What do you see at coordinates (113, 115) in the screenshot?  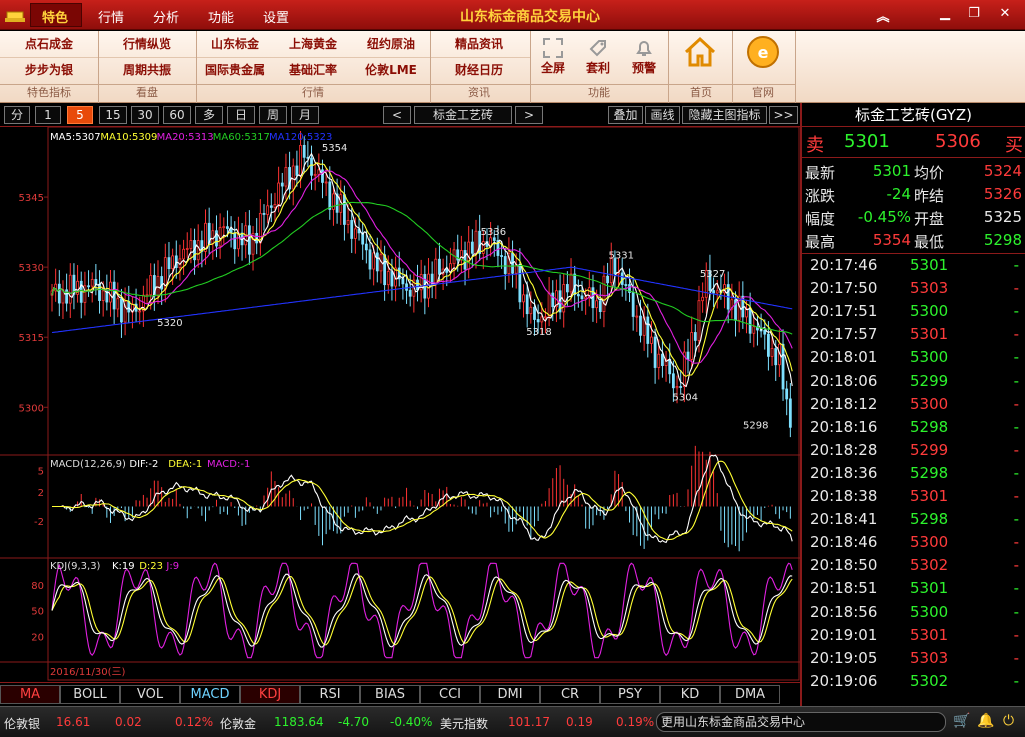 I see `period-15min: 15` at bounding box center [113, 115].